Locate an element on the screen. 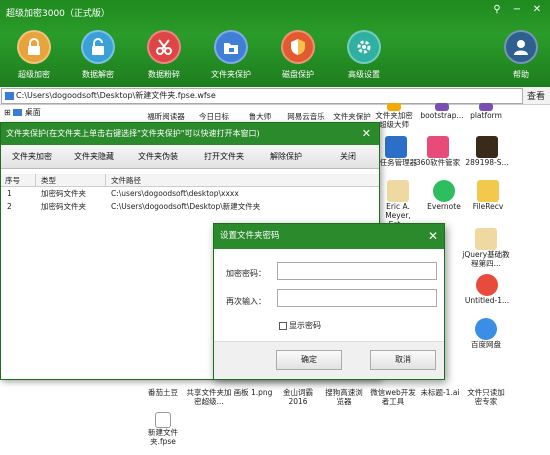 The height and width of the screenshot is (455, 550). desktop-item-label: 百度网盘 is located at coordinates (486, 344).